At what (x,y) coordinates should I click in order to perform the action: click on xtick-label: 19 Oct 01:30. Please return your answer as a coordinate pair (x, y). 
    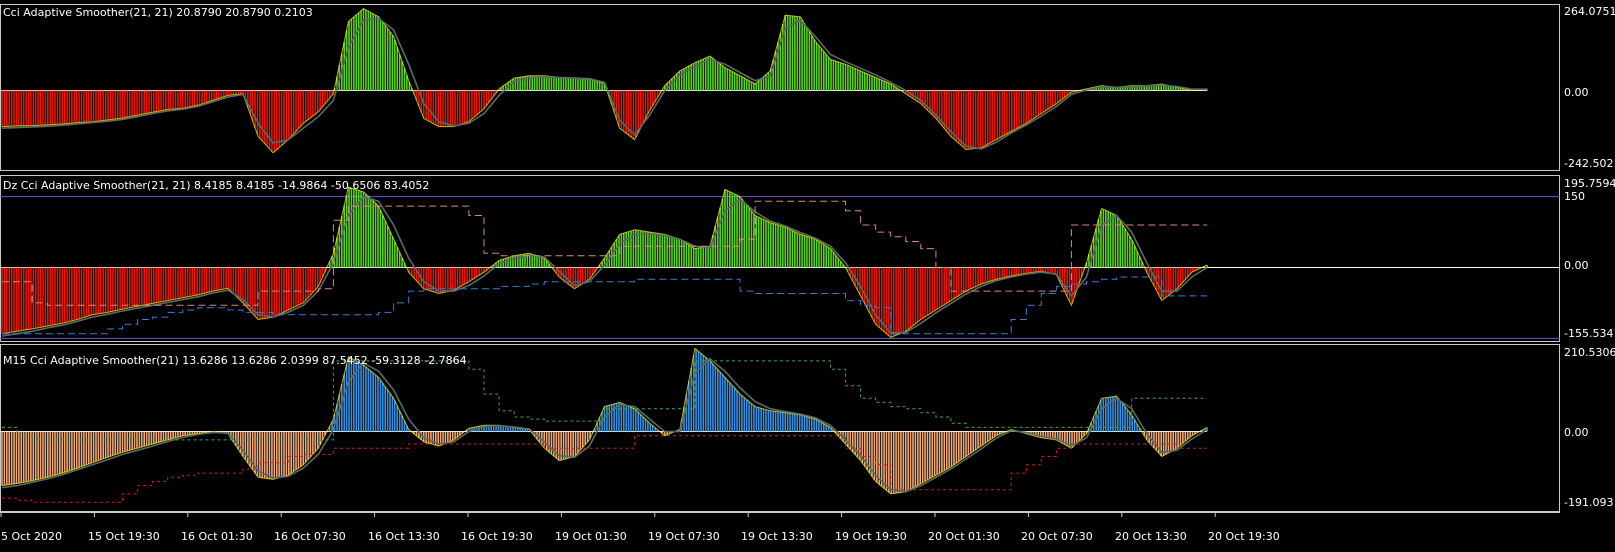
    Looking at the image, I should click on (591, 536).